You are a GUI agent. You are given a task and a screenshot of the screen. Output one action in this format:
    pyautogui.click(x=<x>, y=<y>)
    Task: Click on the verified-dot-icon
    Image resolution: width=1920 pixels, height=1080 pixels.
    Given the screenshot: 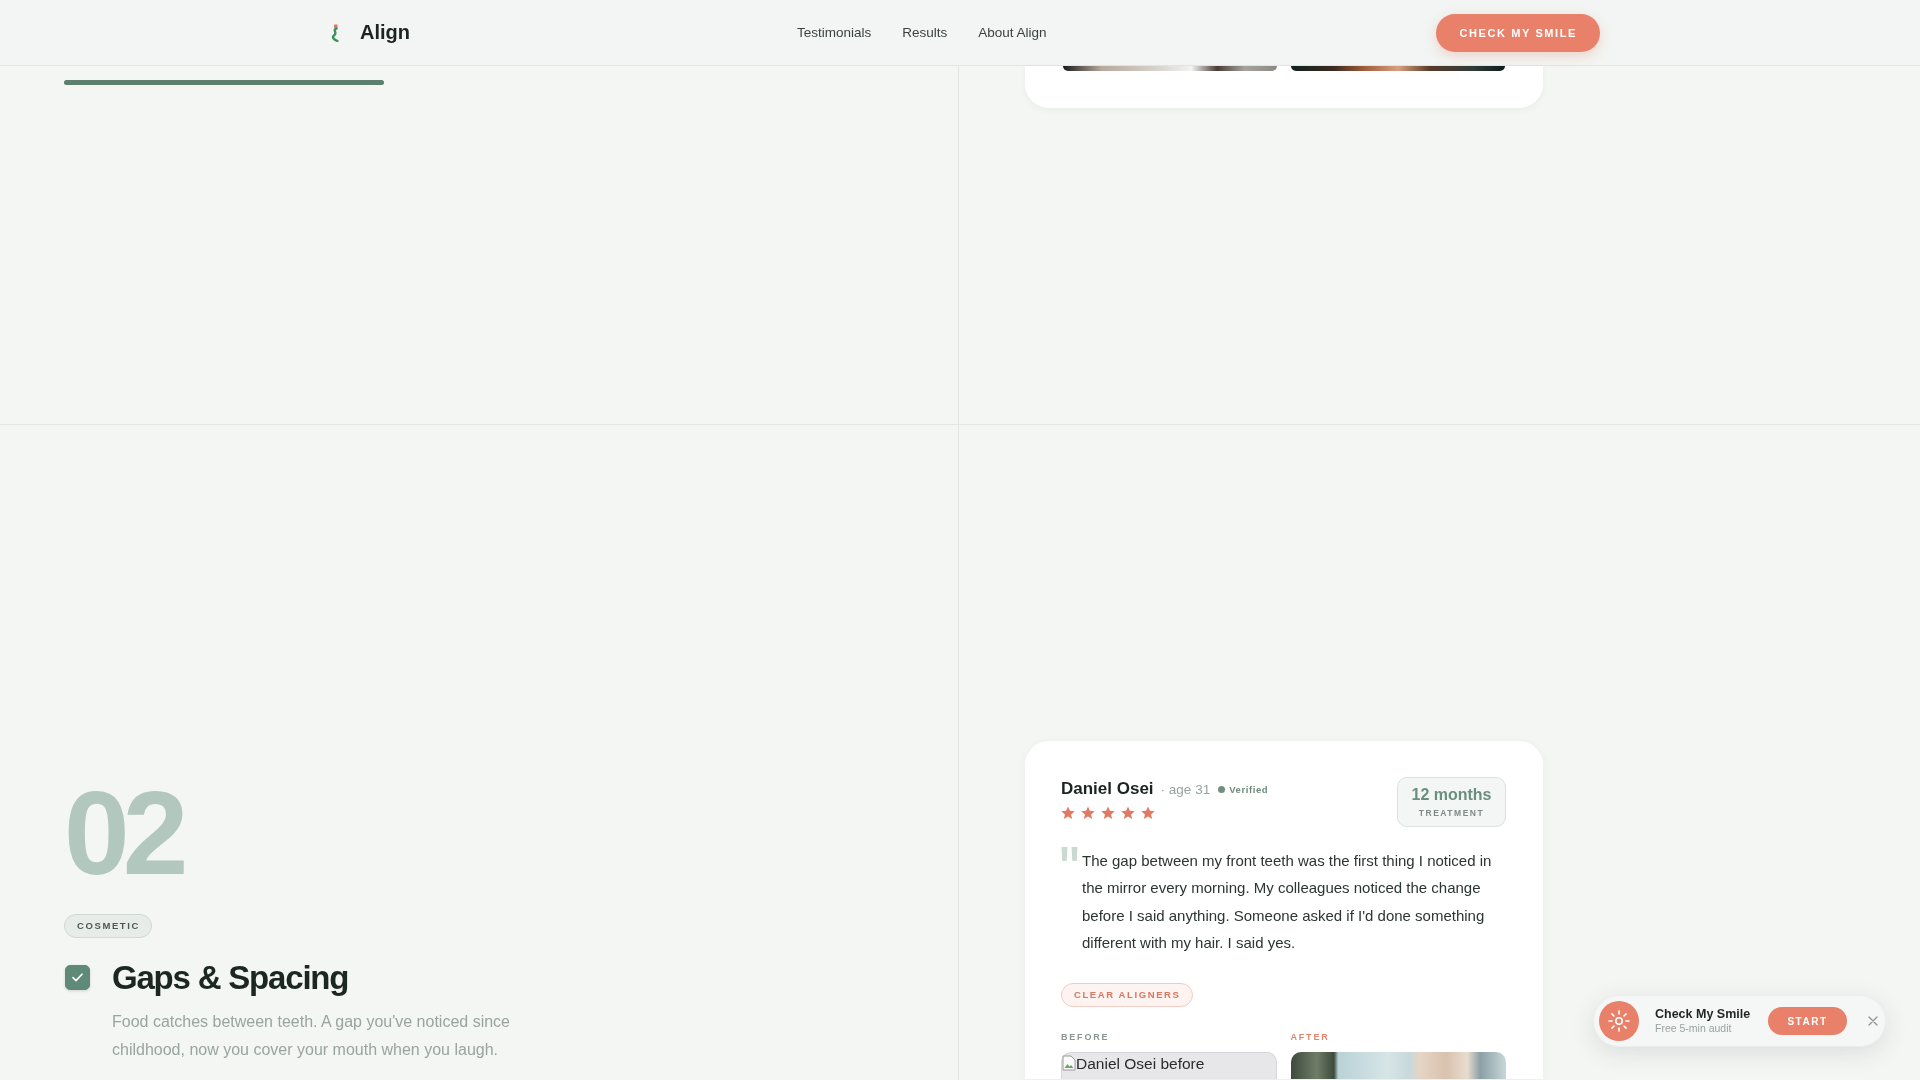 What is the action you would take?
    pyautogui.click(x=1222, y=789)
    